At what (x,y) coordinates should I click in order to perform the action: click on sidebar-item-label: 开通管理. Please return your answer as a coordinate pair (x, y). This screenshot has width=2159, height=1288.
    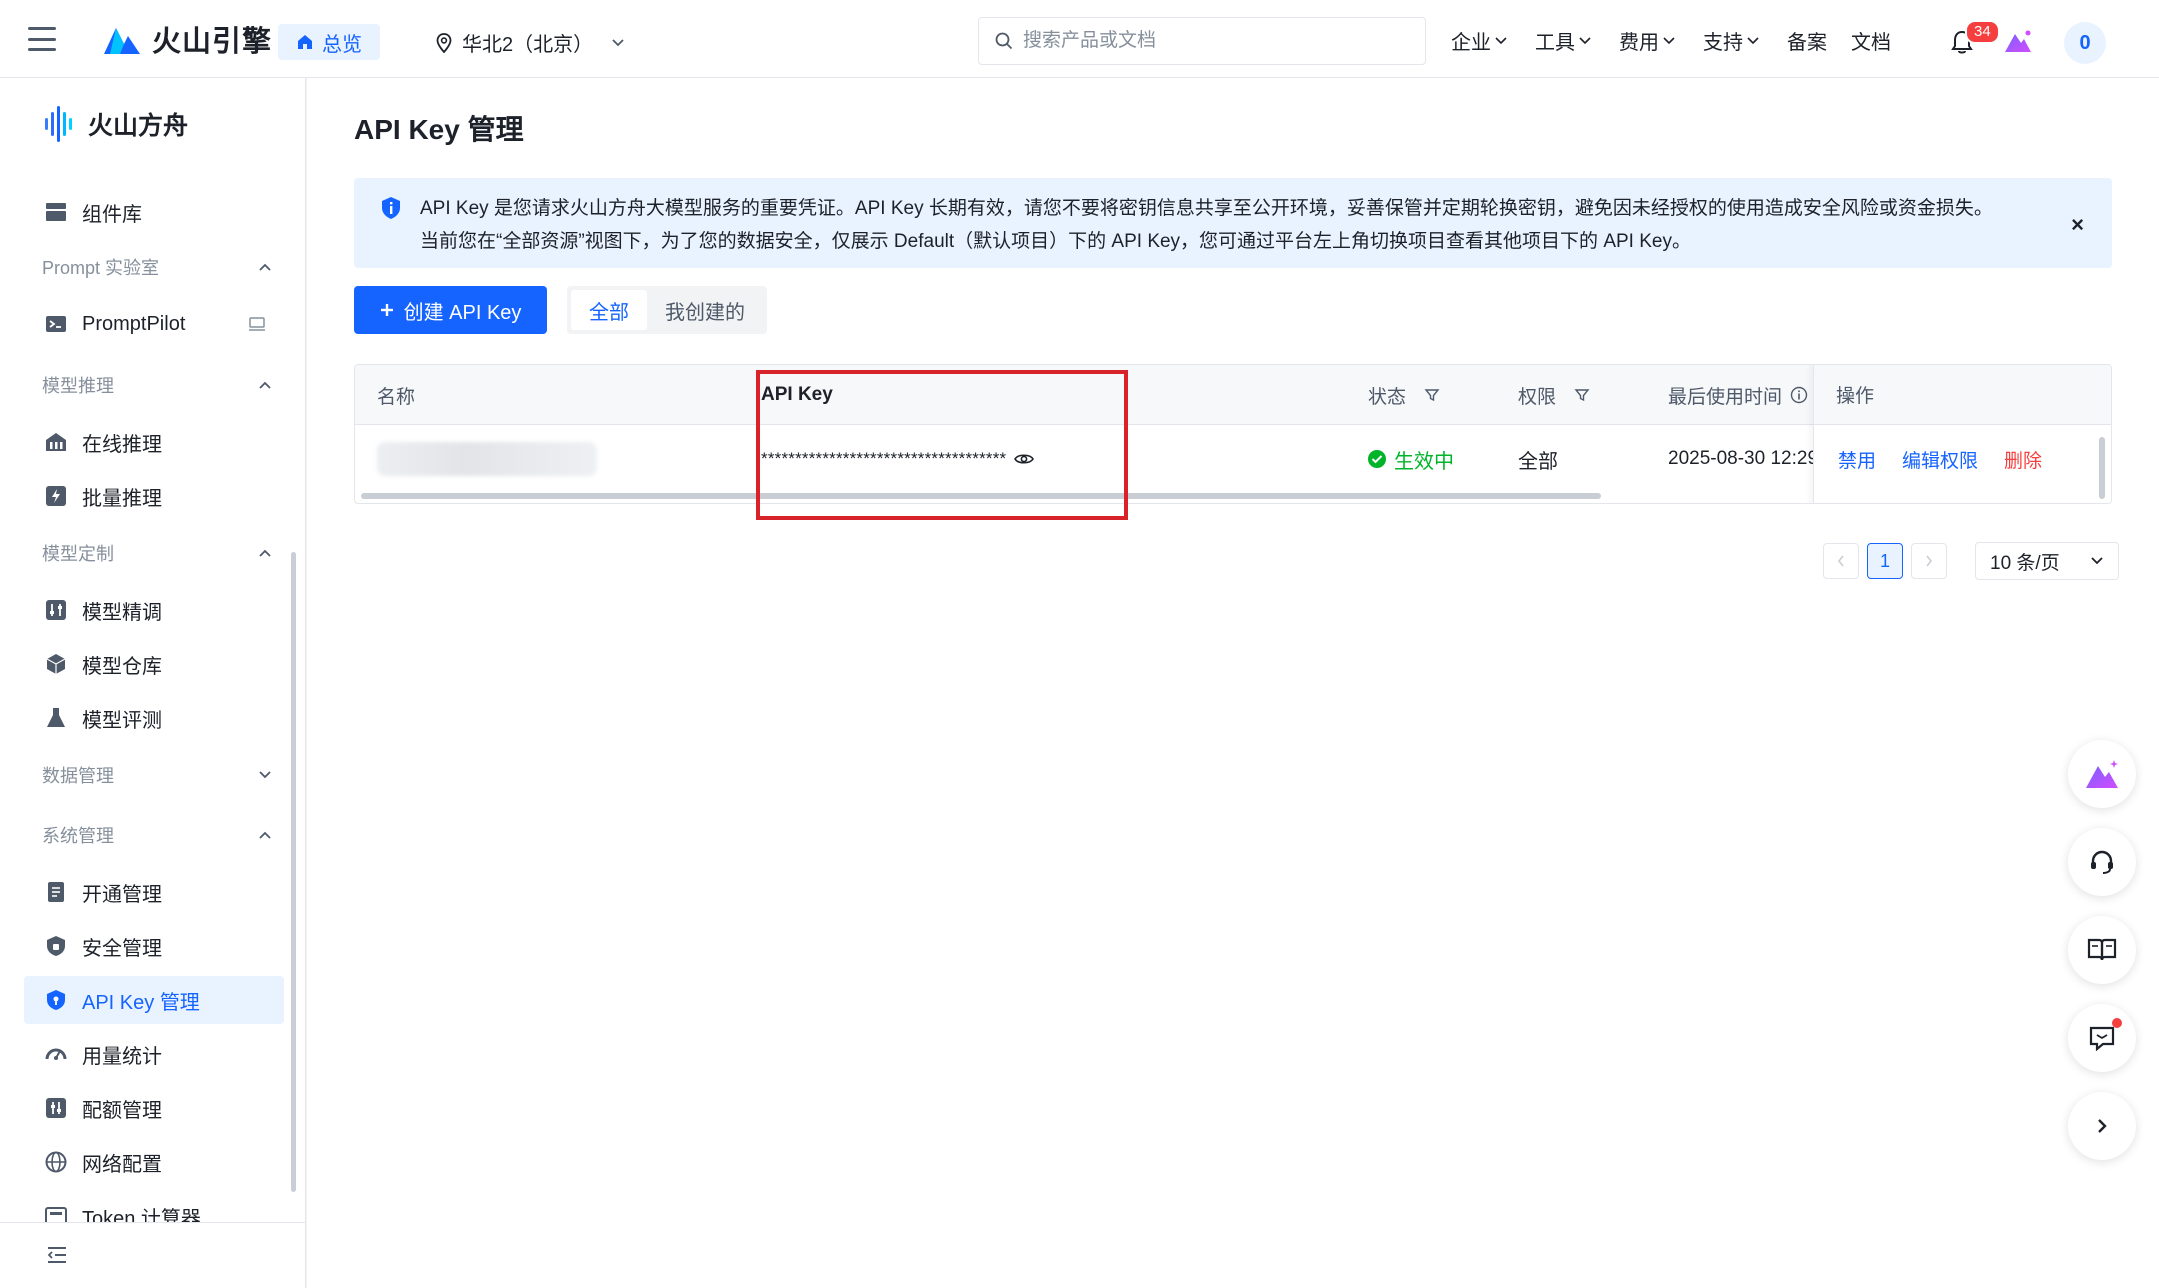
    Looking at the image, I should click on (122, 894).